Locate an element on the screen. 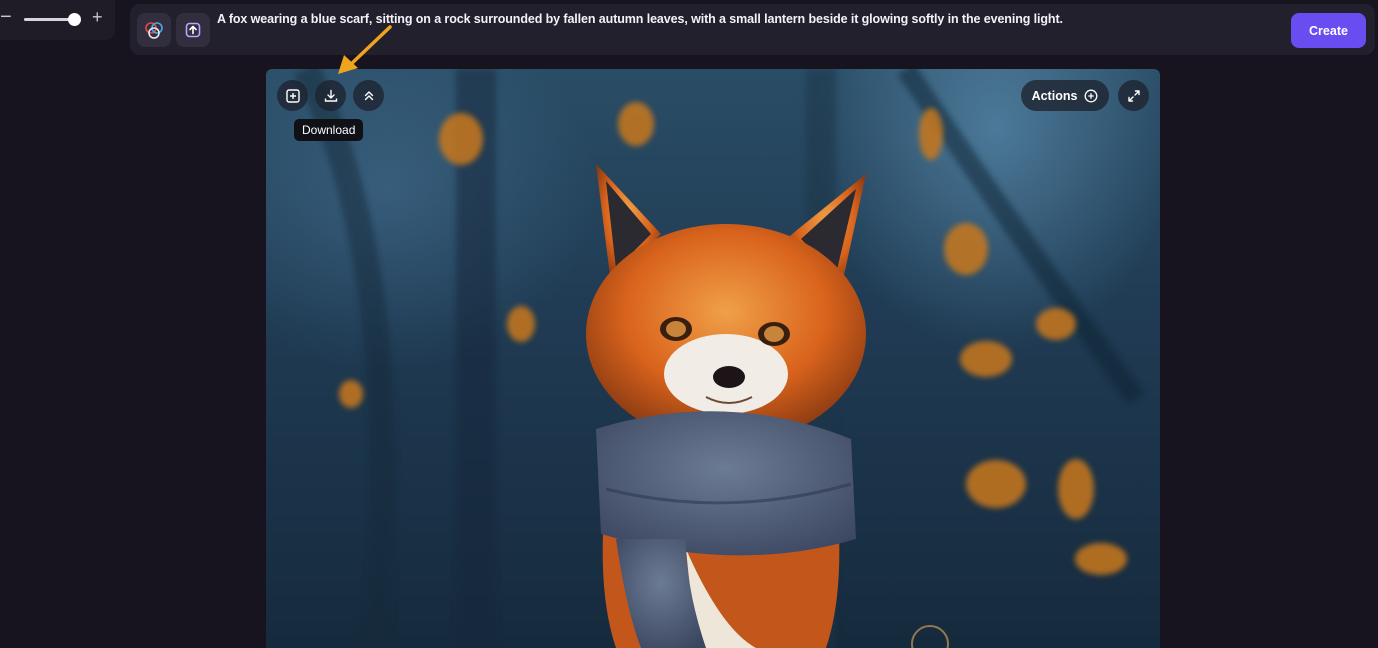  color-tool-button is located at coordinates (154, 30).